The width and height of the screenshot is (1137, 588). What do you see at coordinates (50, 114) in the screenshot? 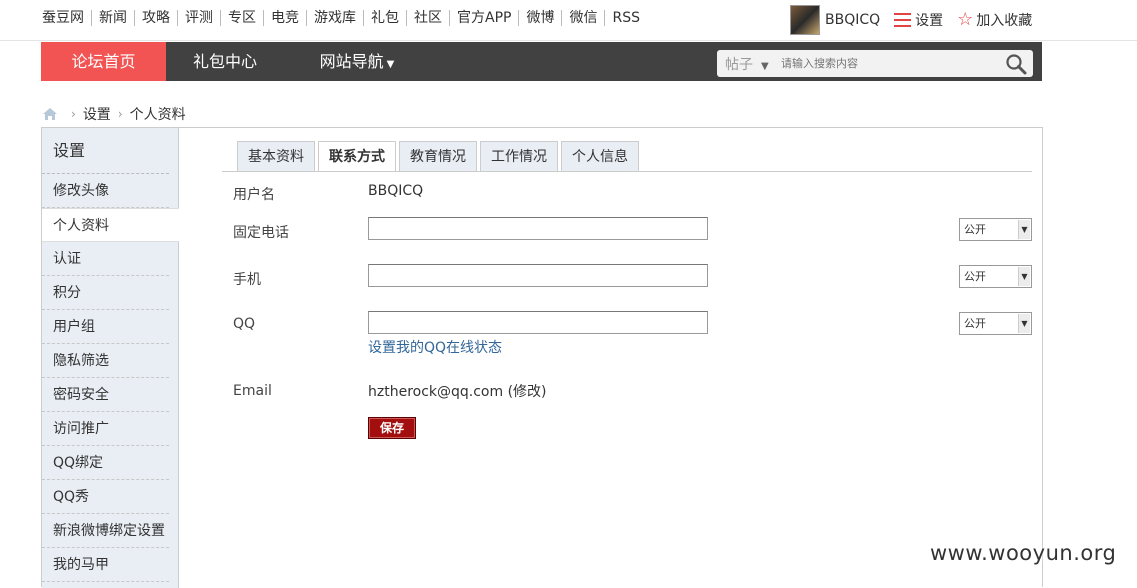
I see `home-icon` at bounding box center [50, 114].